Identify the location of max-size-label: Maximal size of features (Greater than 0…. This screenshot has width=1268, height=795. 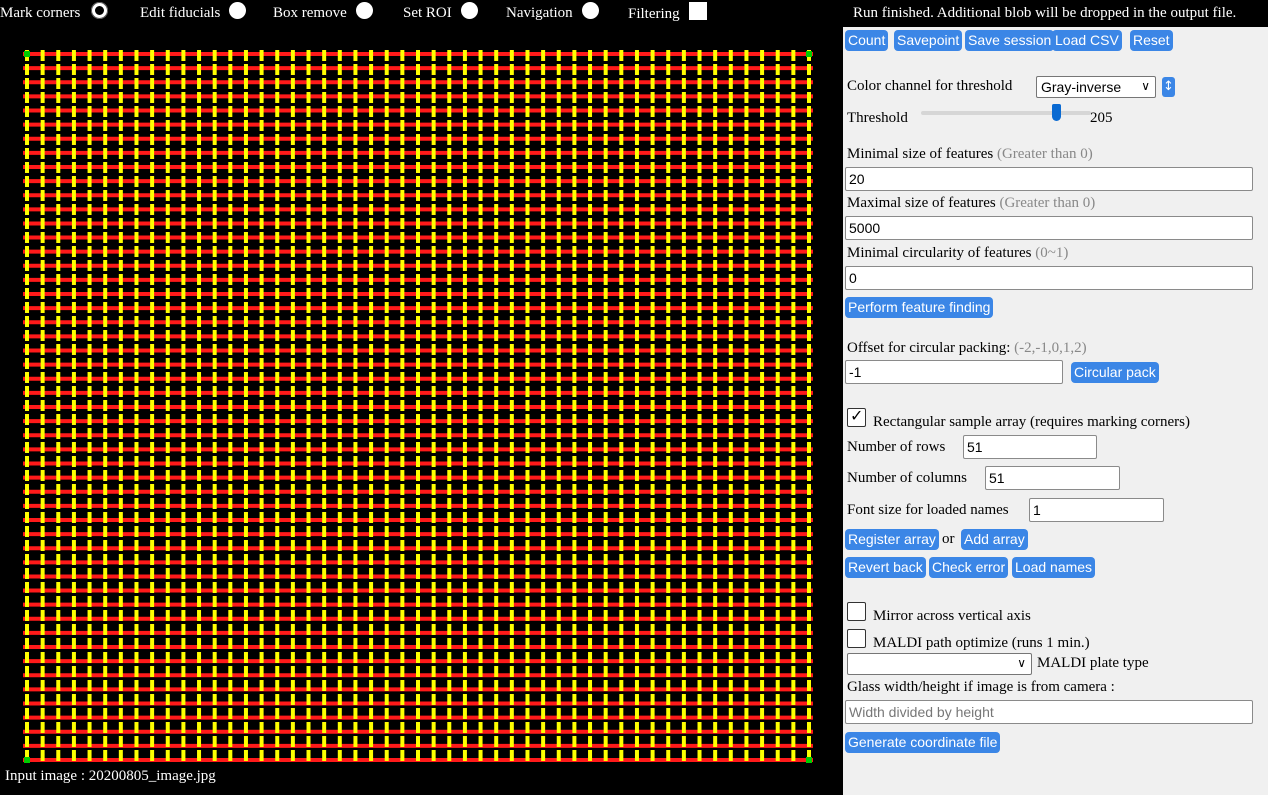
(971, 203).